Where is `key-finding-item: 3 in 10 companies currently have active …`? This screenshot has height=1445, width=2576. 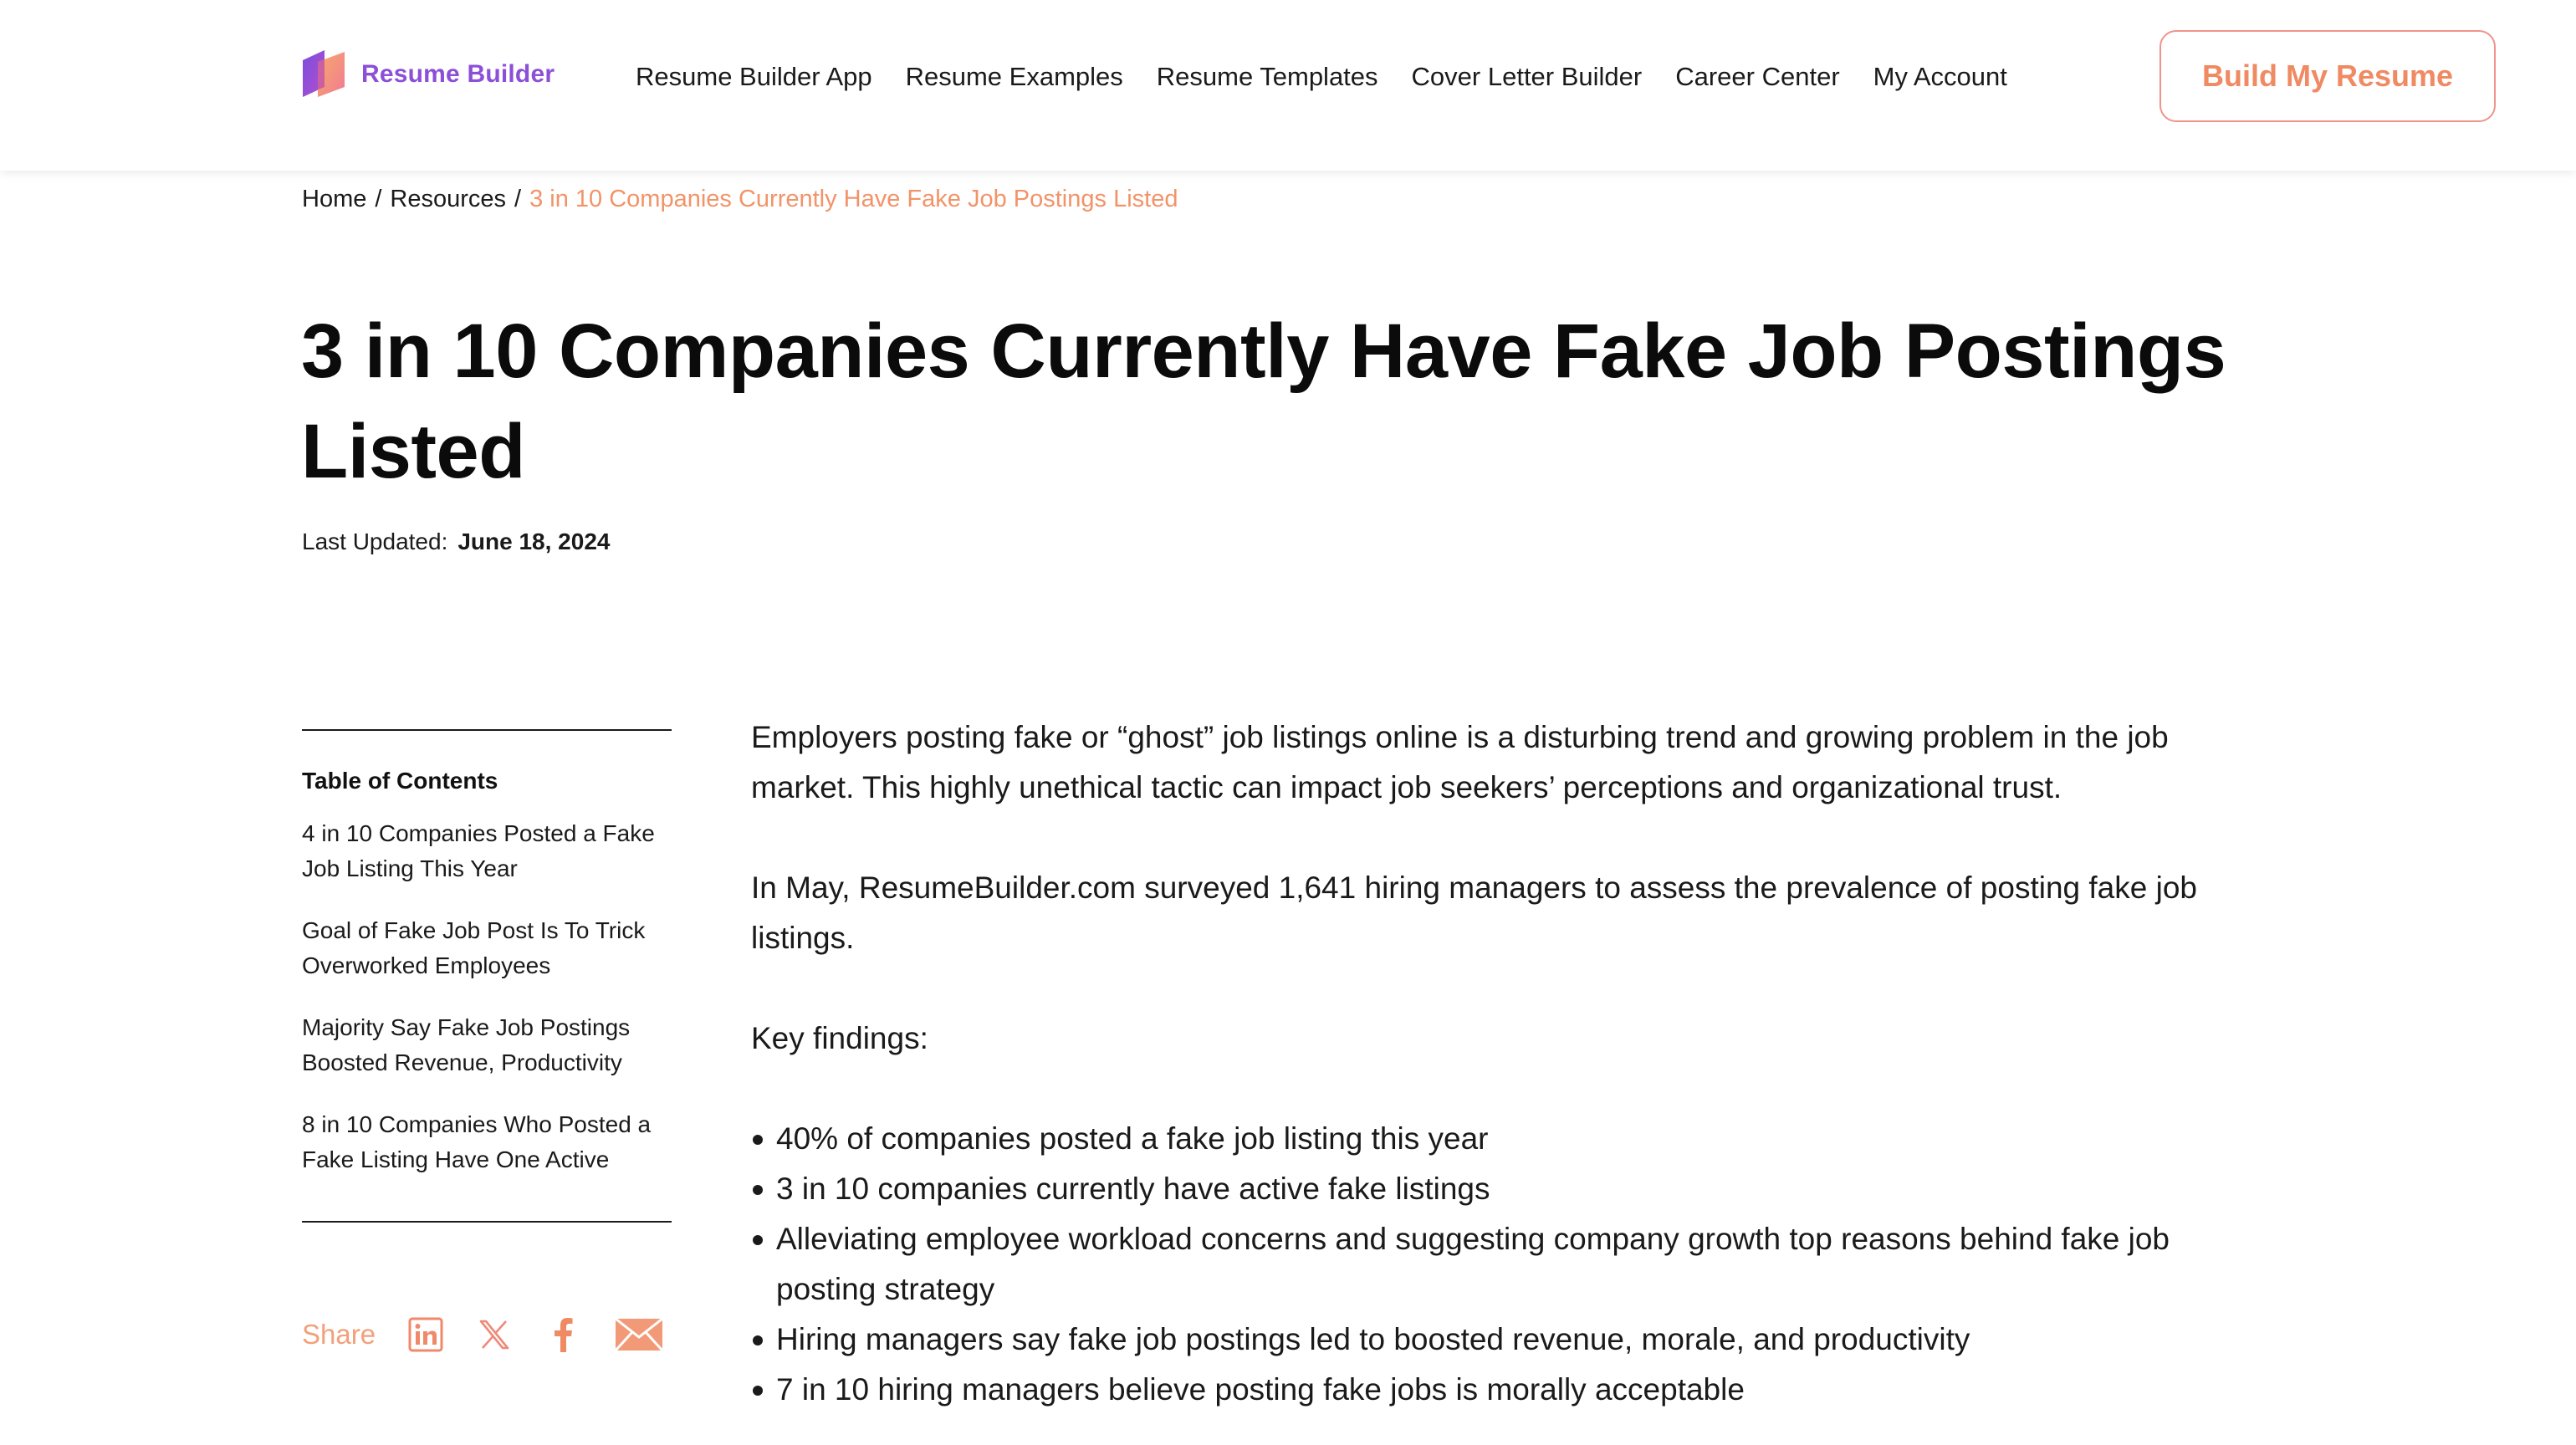
key-finding-item: 3 in 10 companies currently have active … is located at coordinates (1504, 1189).